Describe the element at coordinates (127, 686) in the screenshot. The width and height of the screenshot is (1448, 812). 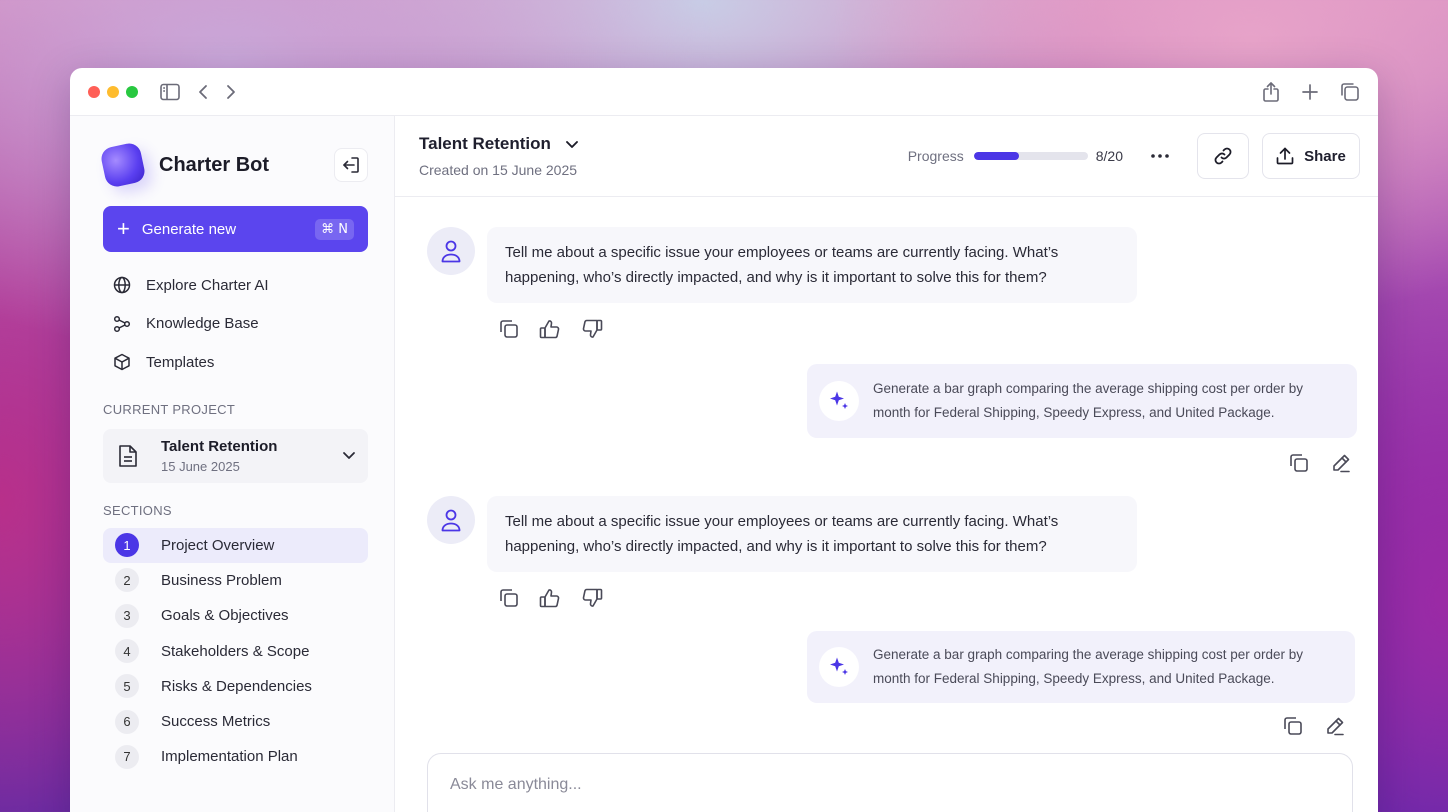
I see `section-number: 5` at that location.